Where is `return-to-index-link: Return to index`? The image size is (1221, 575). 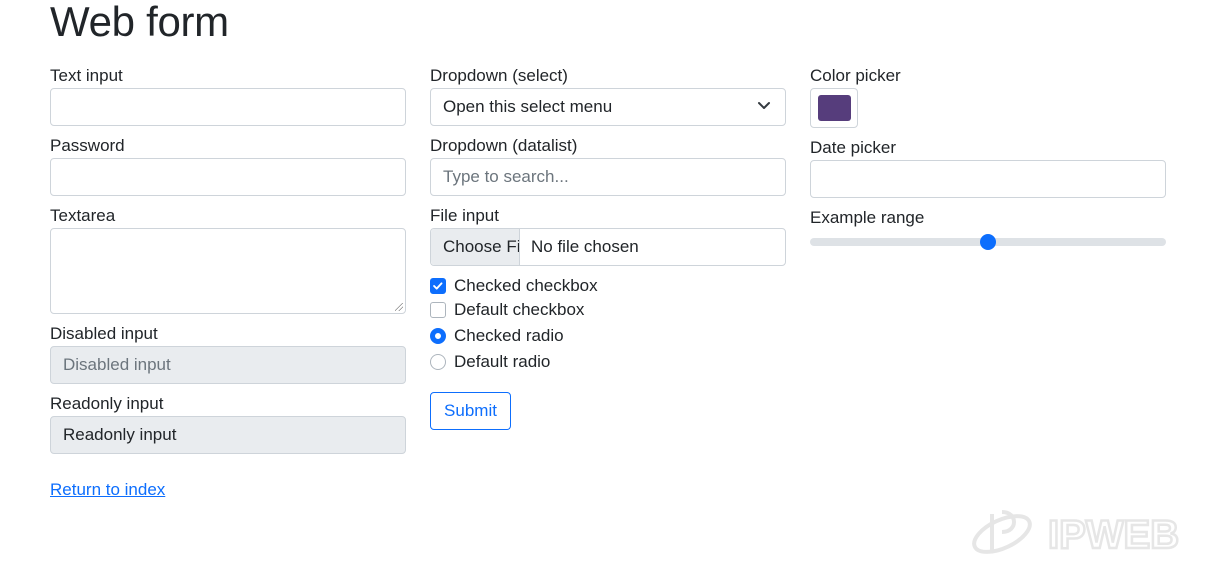
return-to-index-link: Return to index is located at coordinates (107, 490).